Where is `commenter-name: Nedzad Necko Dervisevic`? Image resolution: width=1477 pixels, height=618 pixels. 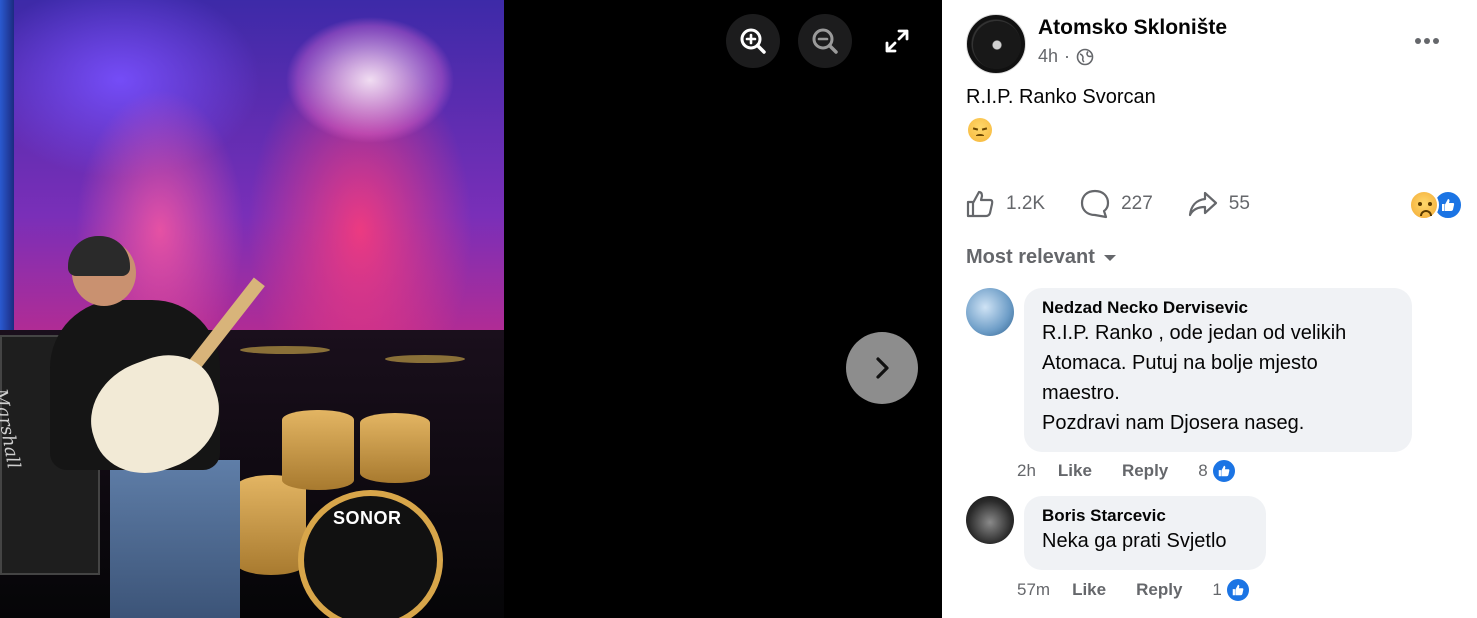
commenter-name: Nedzad Necko Dervisevic is located at coordinates (1218, 308).